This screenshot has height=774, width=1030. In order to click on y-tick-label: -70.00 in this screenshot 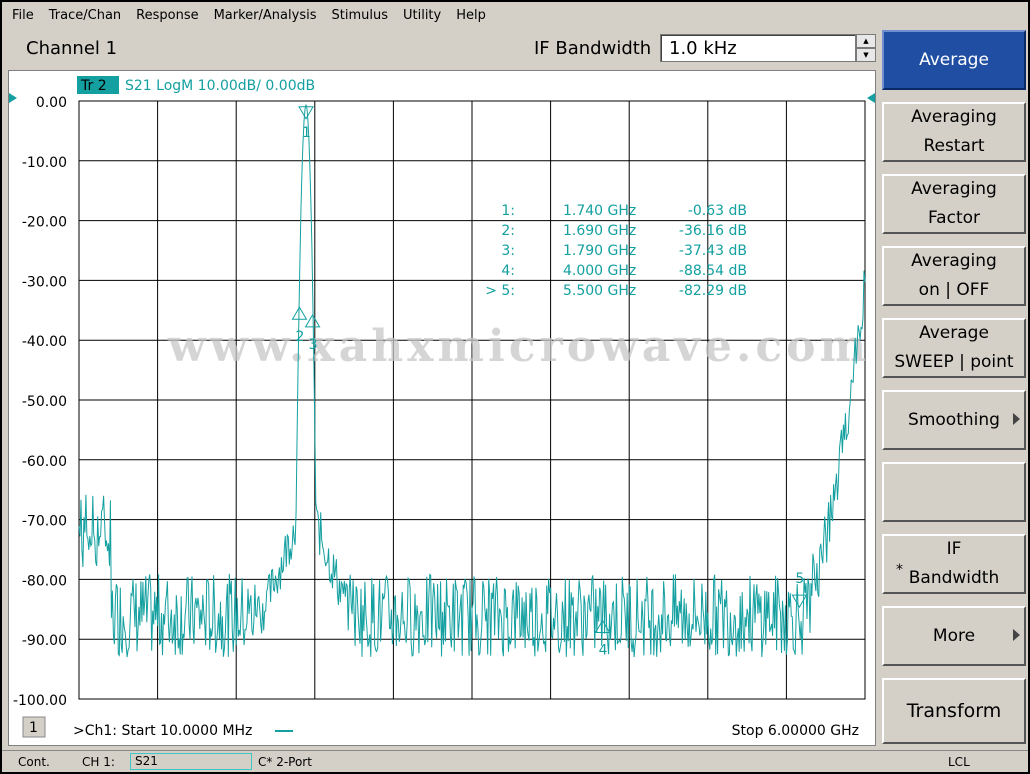, I will do `click(44, 522)`.